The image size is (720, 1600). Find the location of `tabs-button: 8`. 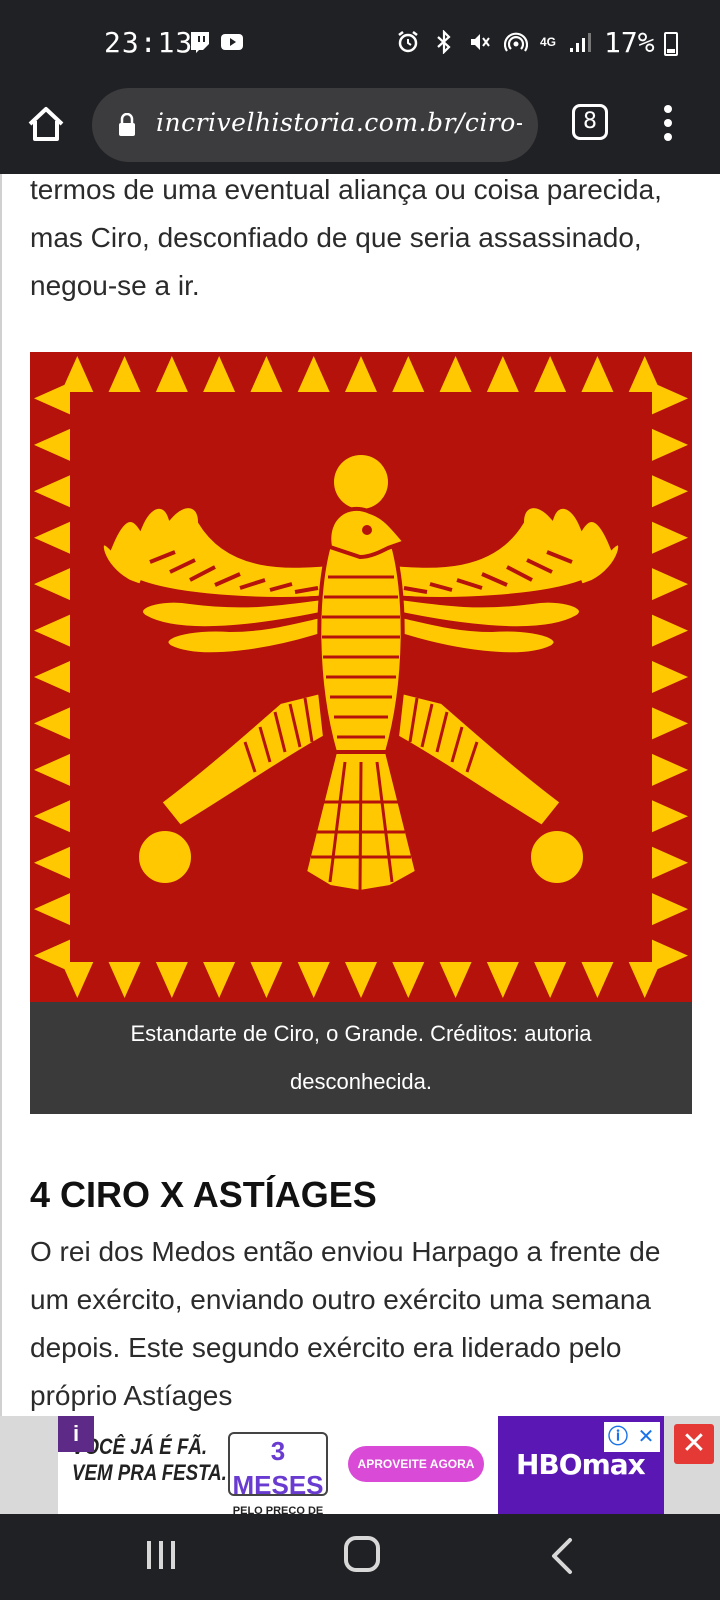

tabs-button: 8 is located at coordinates (590, 122).